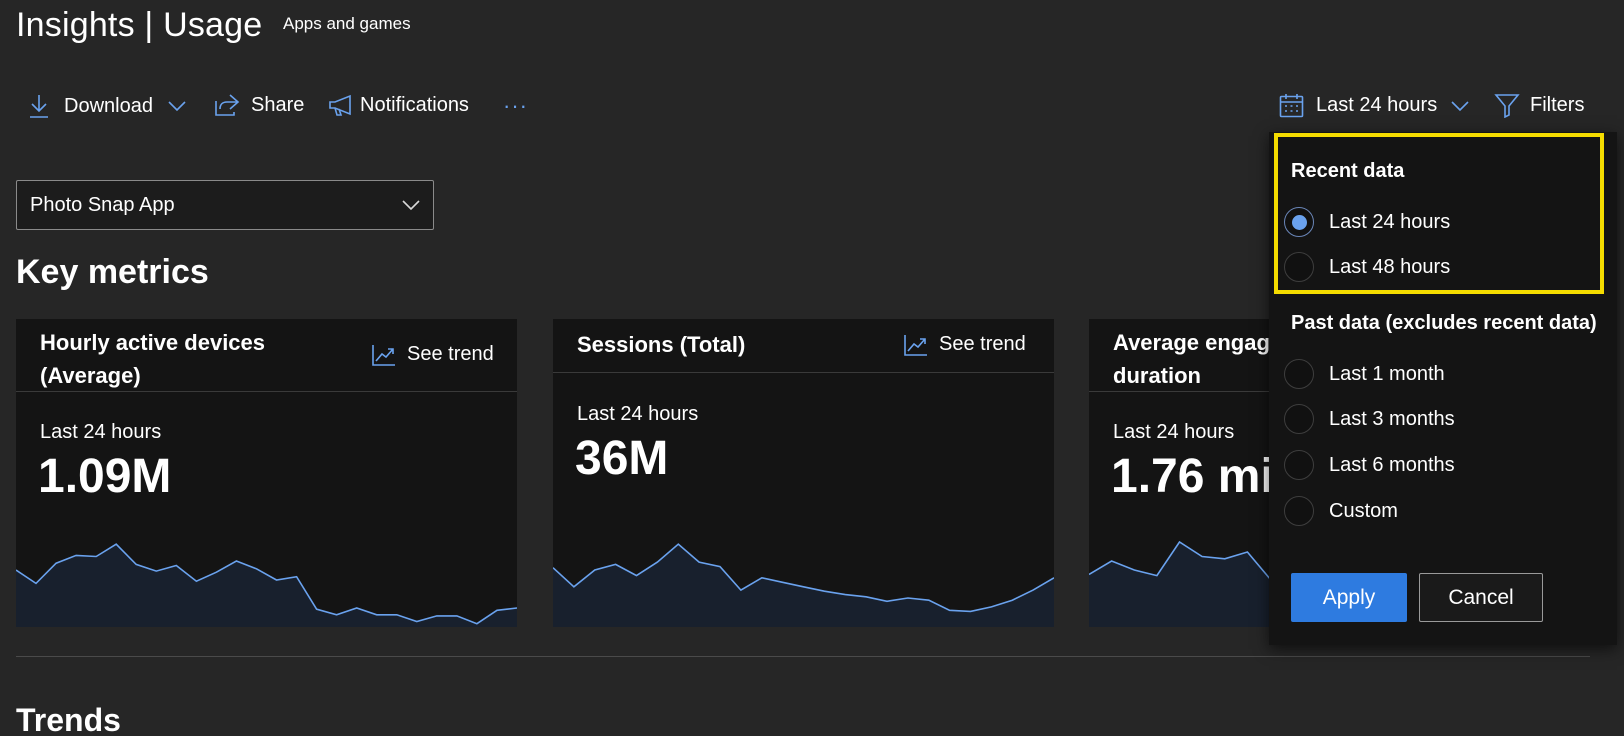 This screenshot has width=1624, height=736. What do you see at coordinates (1507, 106) in the screenshot?
I see `filter-icon` at bounding box center [1507, 106].